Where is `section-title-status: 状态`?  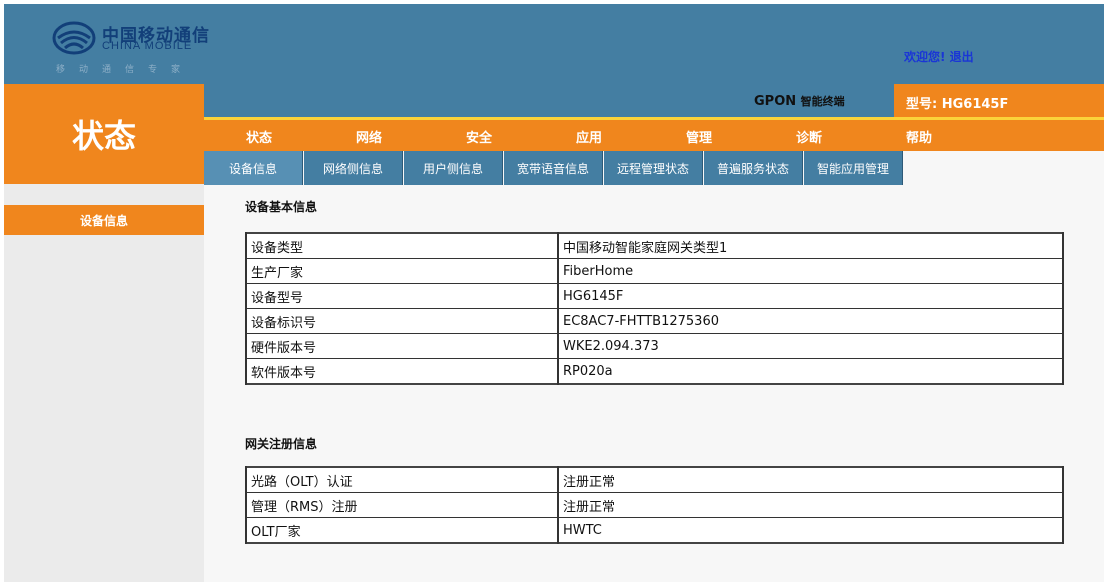
section-title-status: 状态 is located at coordinates (104, 134).